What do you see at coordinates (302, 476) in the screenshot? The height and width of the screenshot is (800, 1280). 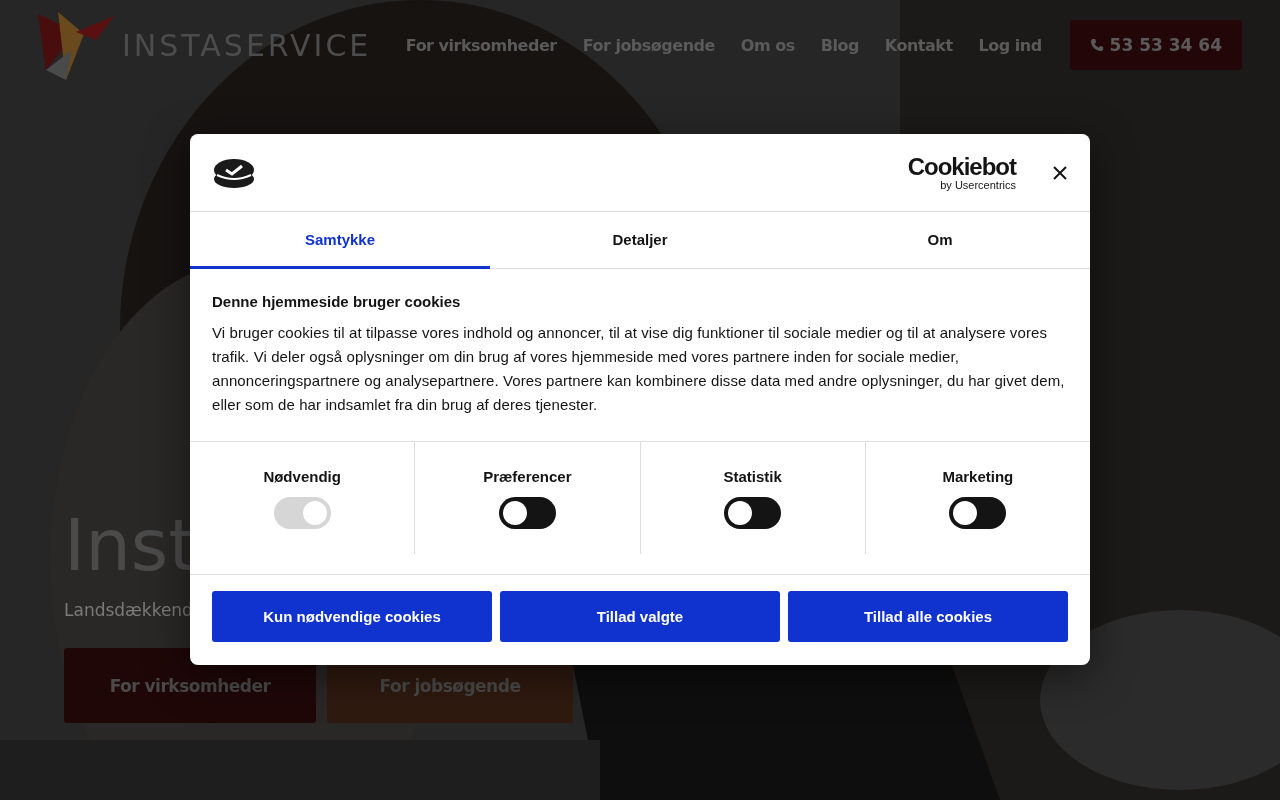 I see `category-label: Nødvendig` at bounding box center [302, 476].